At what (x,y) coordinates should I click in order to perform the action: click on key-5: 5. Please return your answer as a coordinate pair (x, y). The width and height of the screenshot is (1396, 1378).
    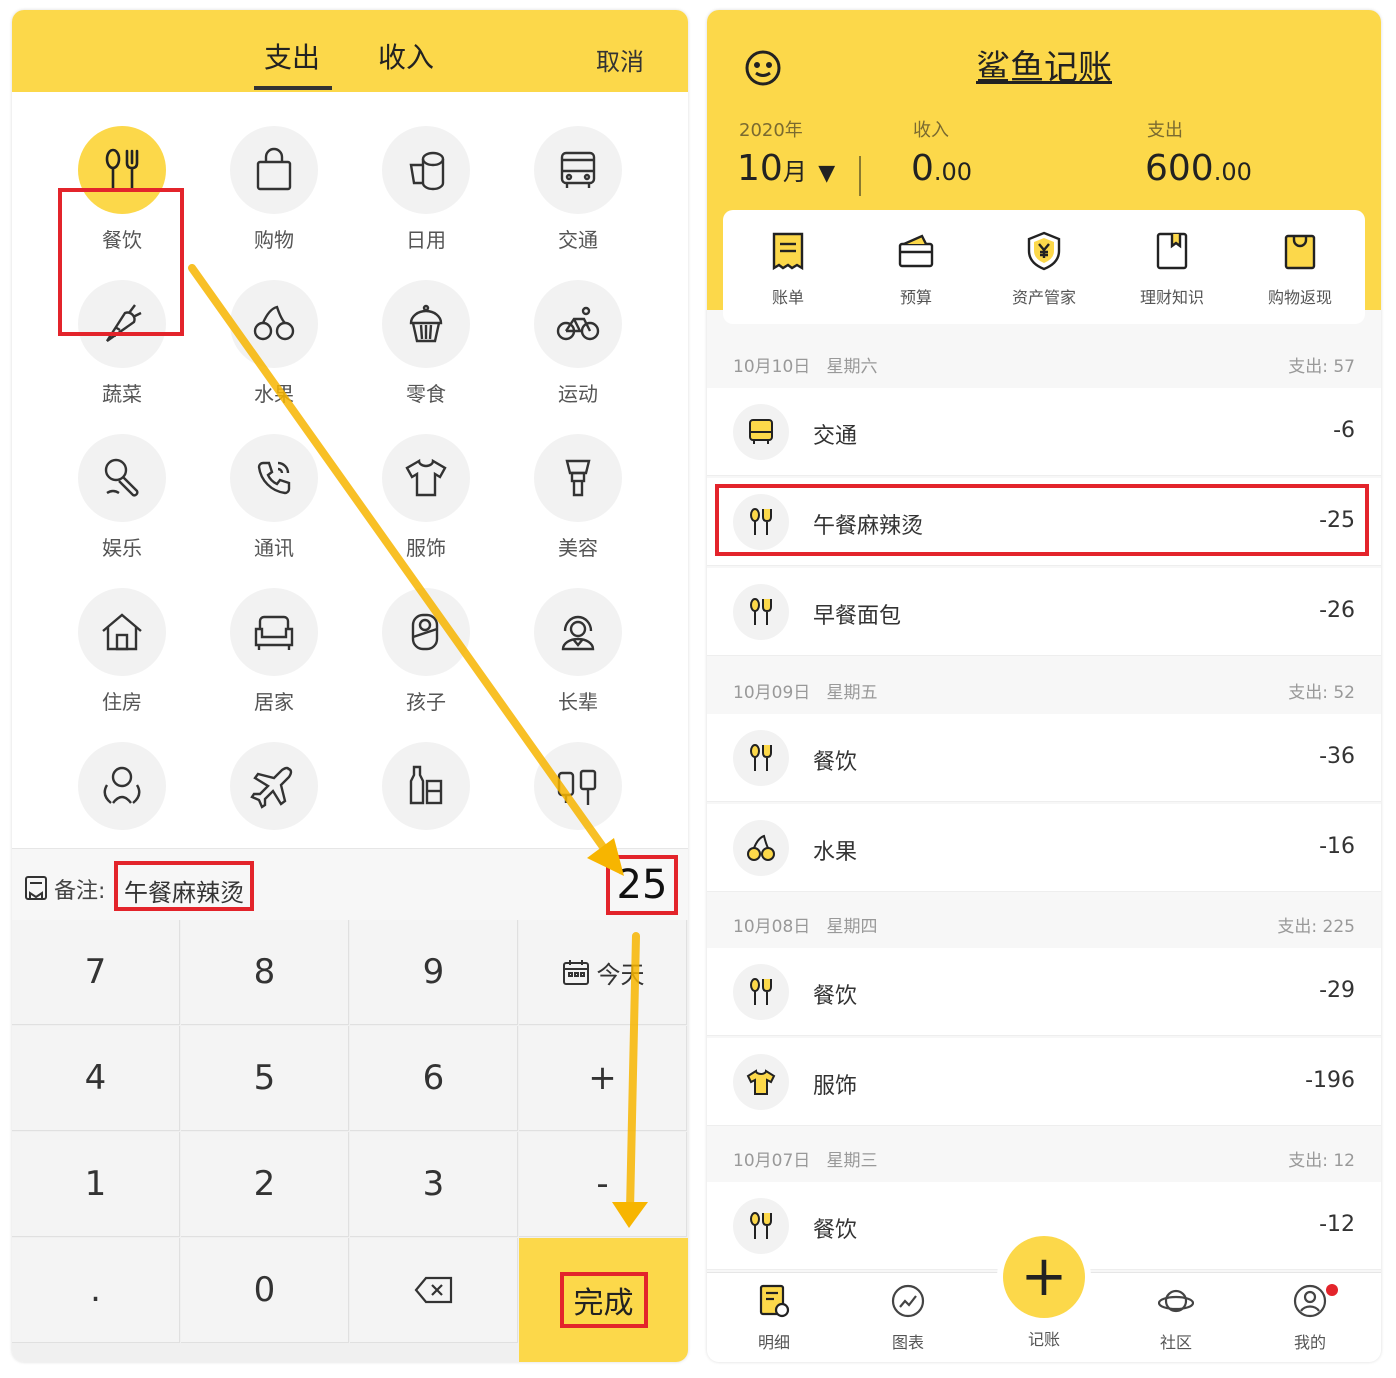
    Looking at the image, I should click on (265, 1078).